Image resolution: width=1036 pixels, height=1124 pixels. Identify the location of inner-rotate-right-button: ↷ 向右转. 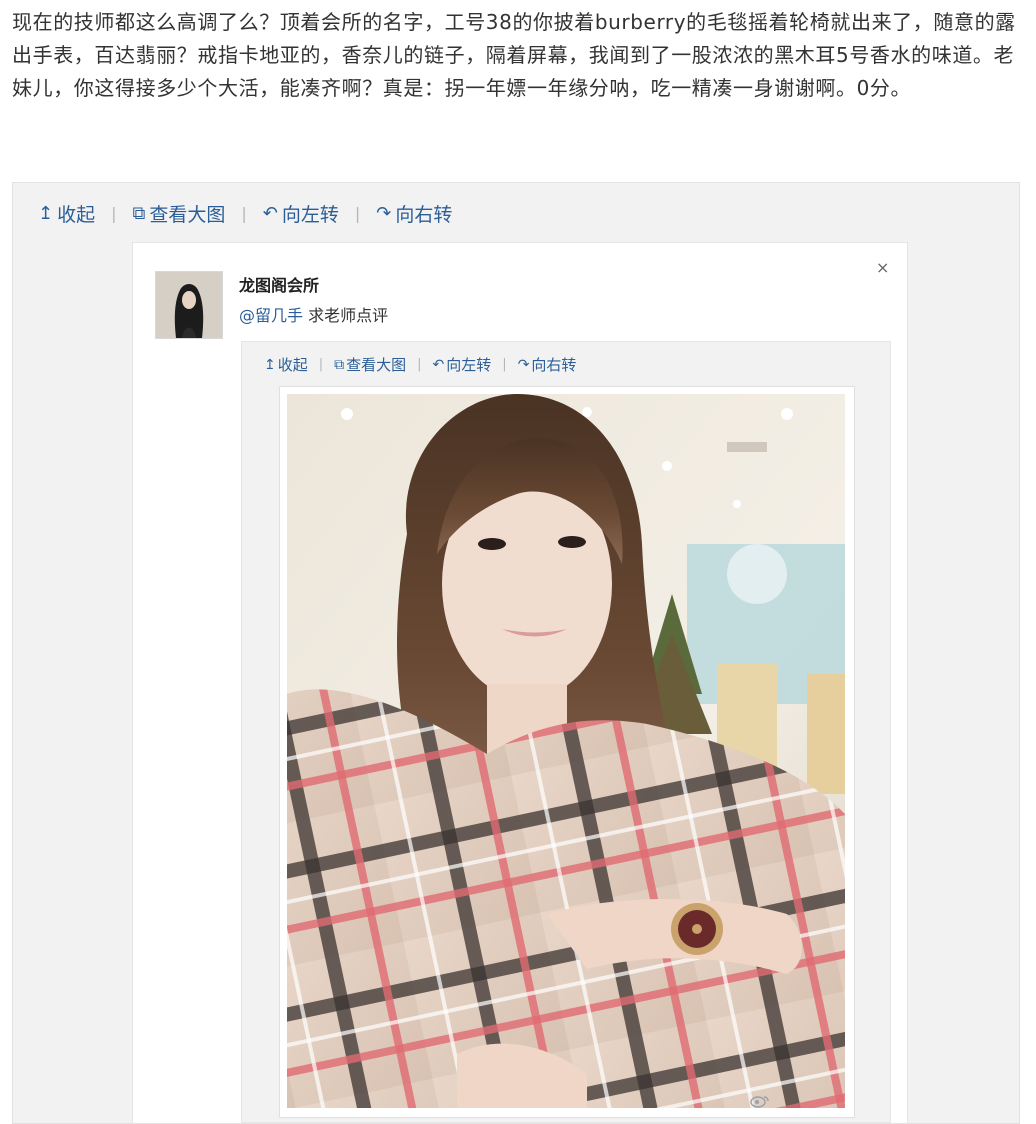
(547, 364).